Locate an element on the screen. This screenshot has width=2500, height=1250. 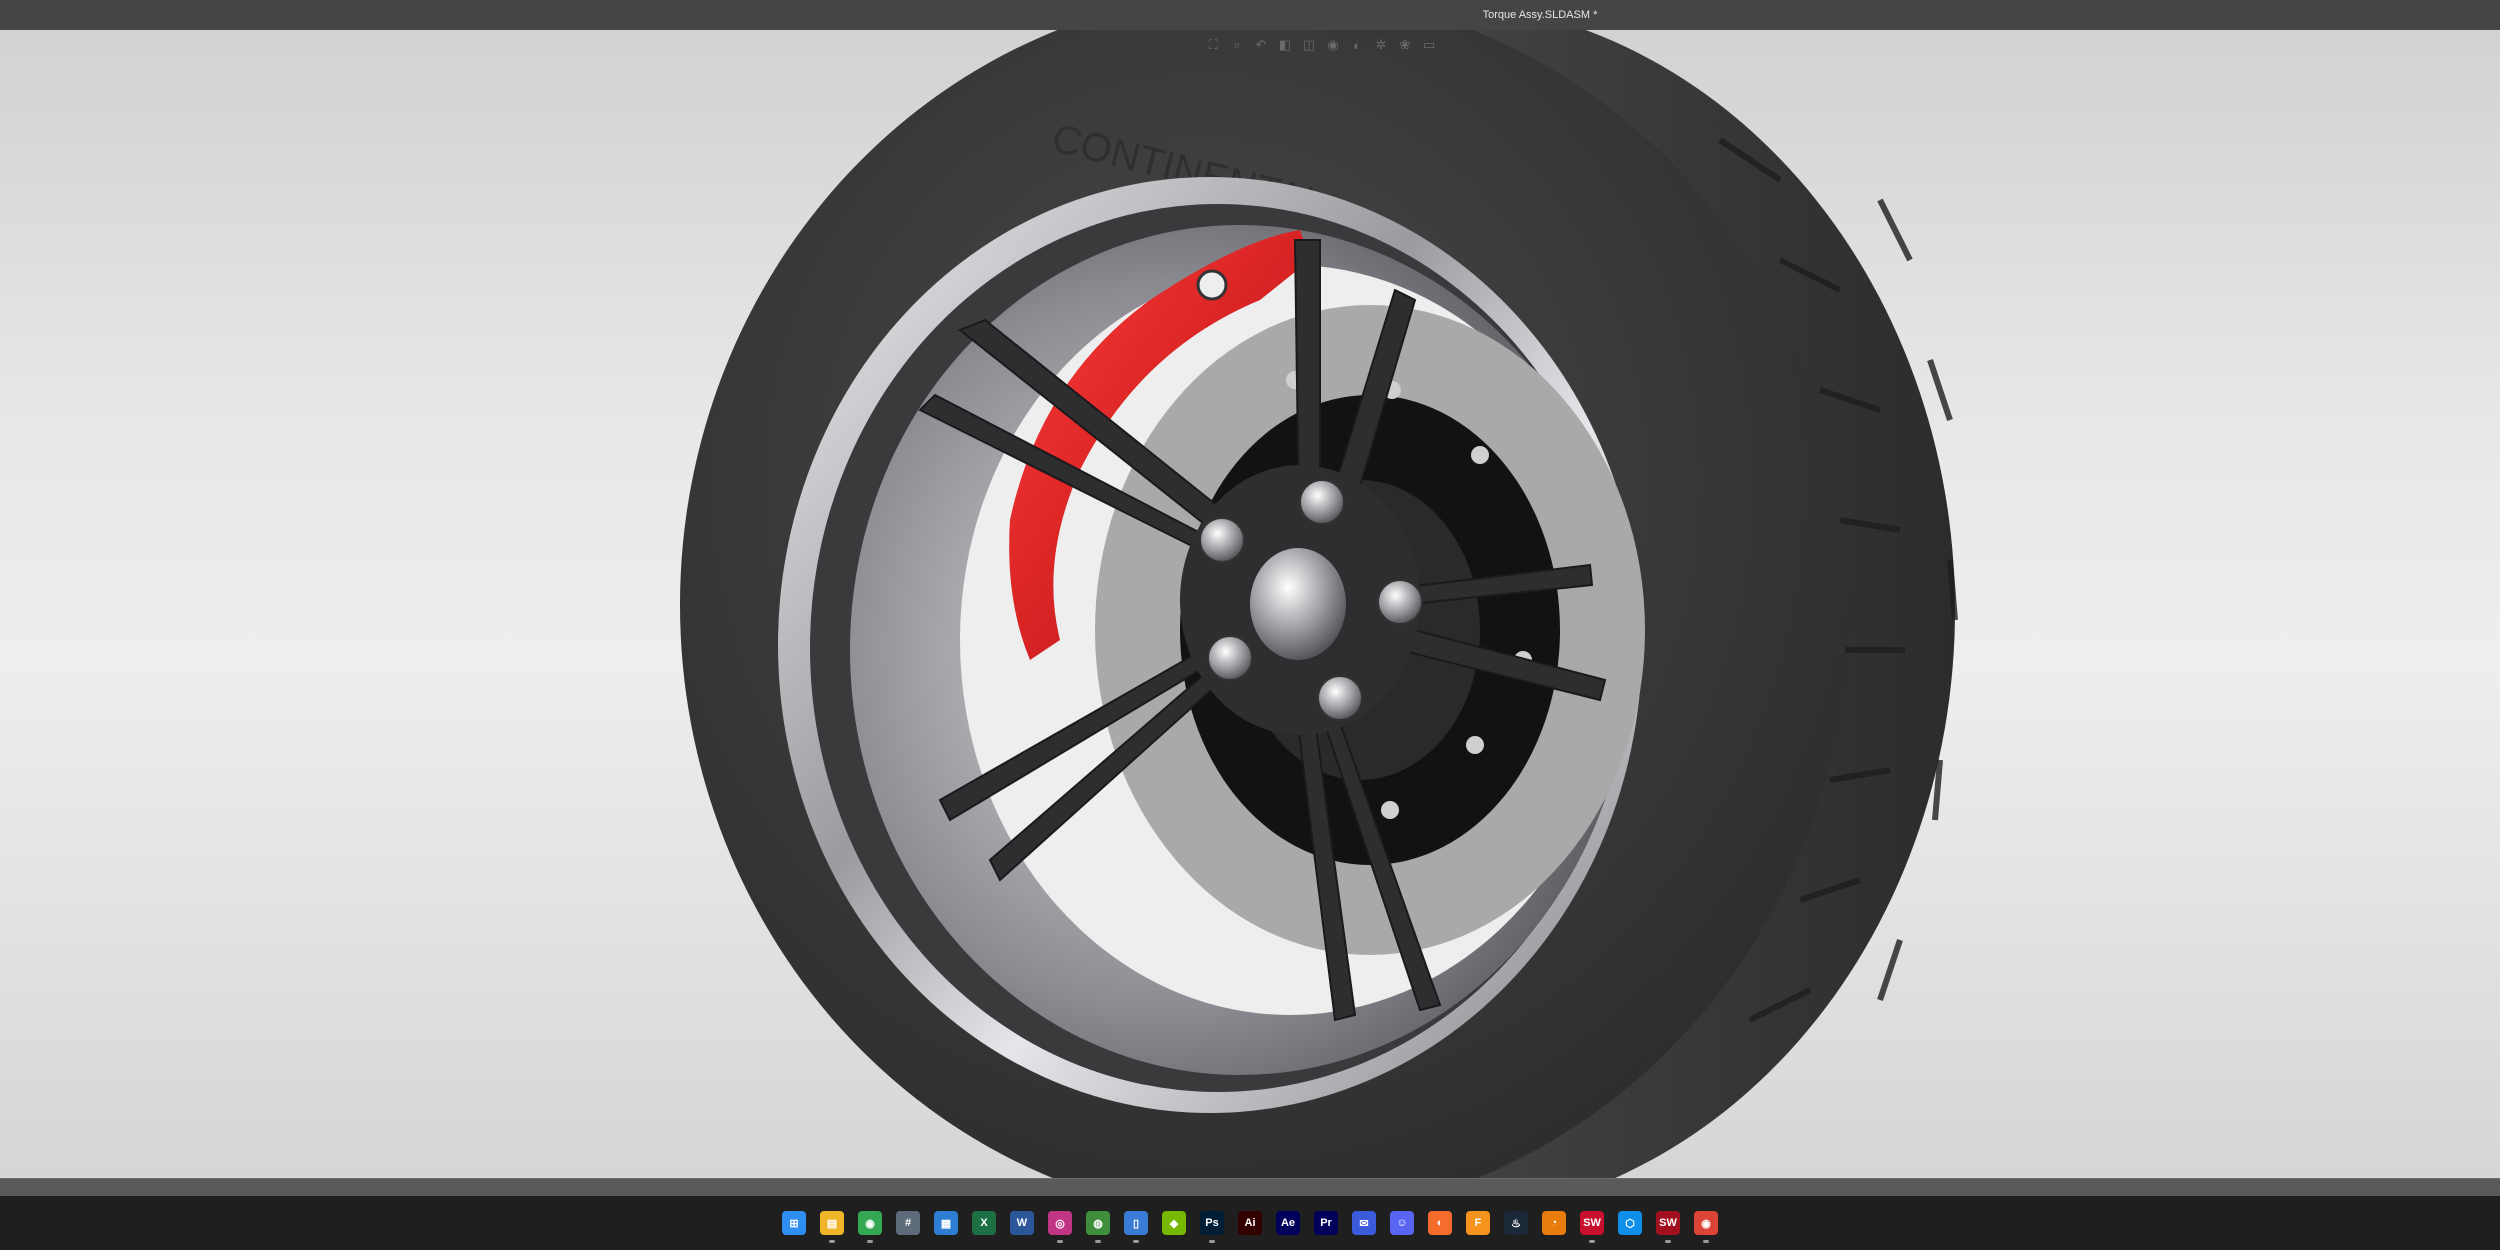
chrome-icon: ◉ is located at coordinates (870, 1225).